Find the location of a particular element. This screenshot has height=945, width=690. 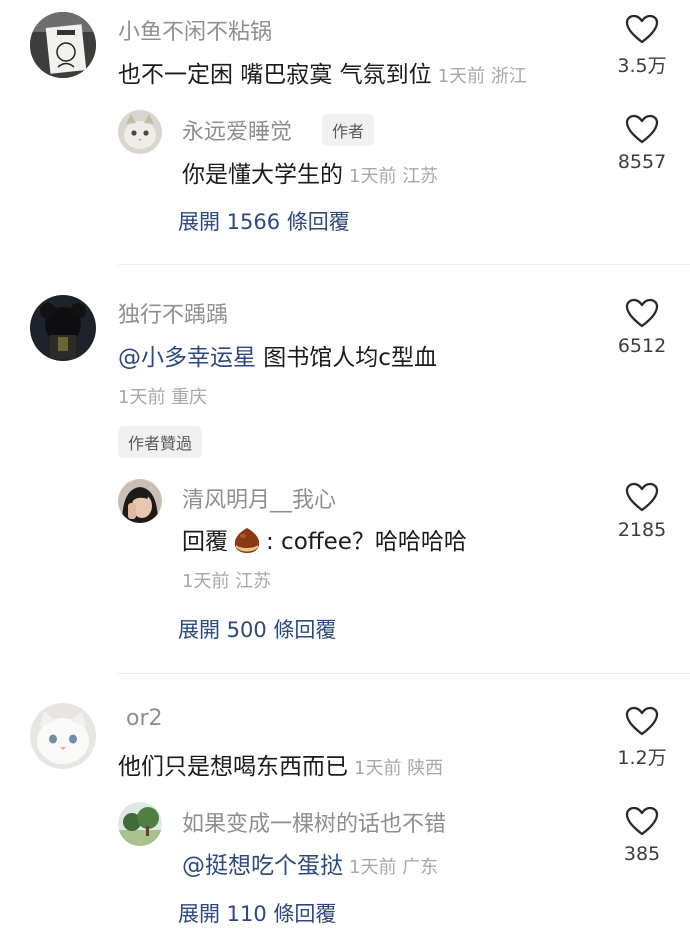

comment-meta: 1天前 重庆 is located at coordinates (162, 396).